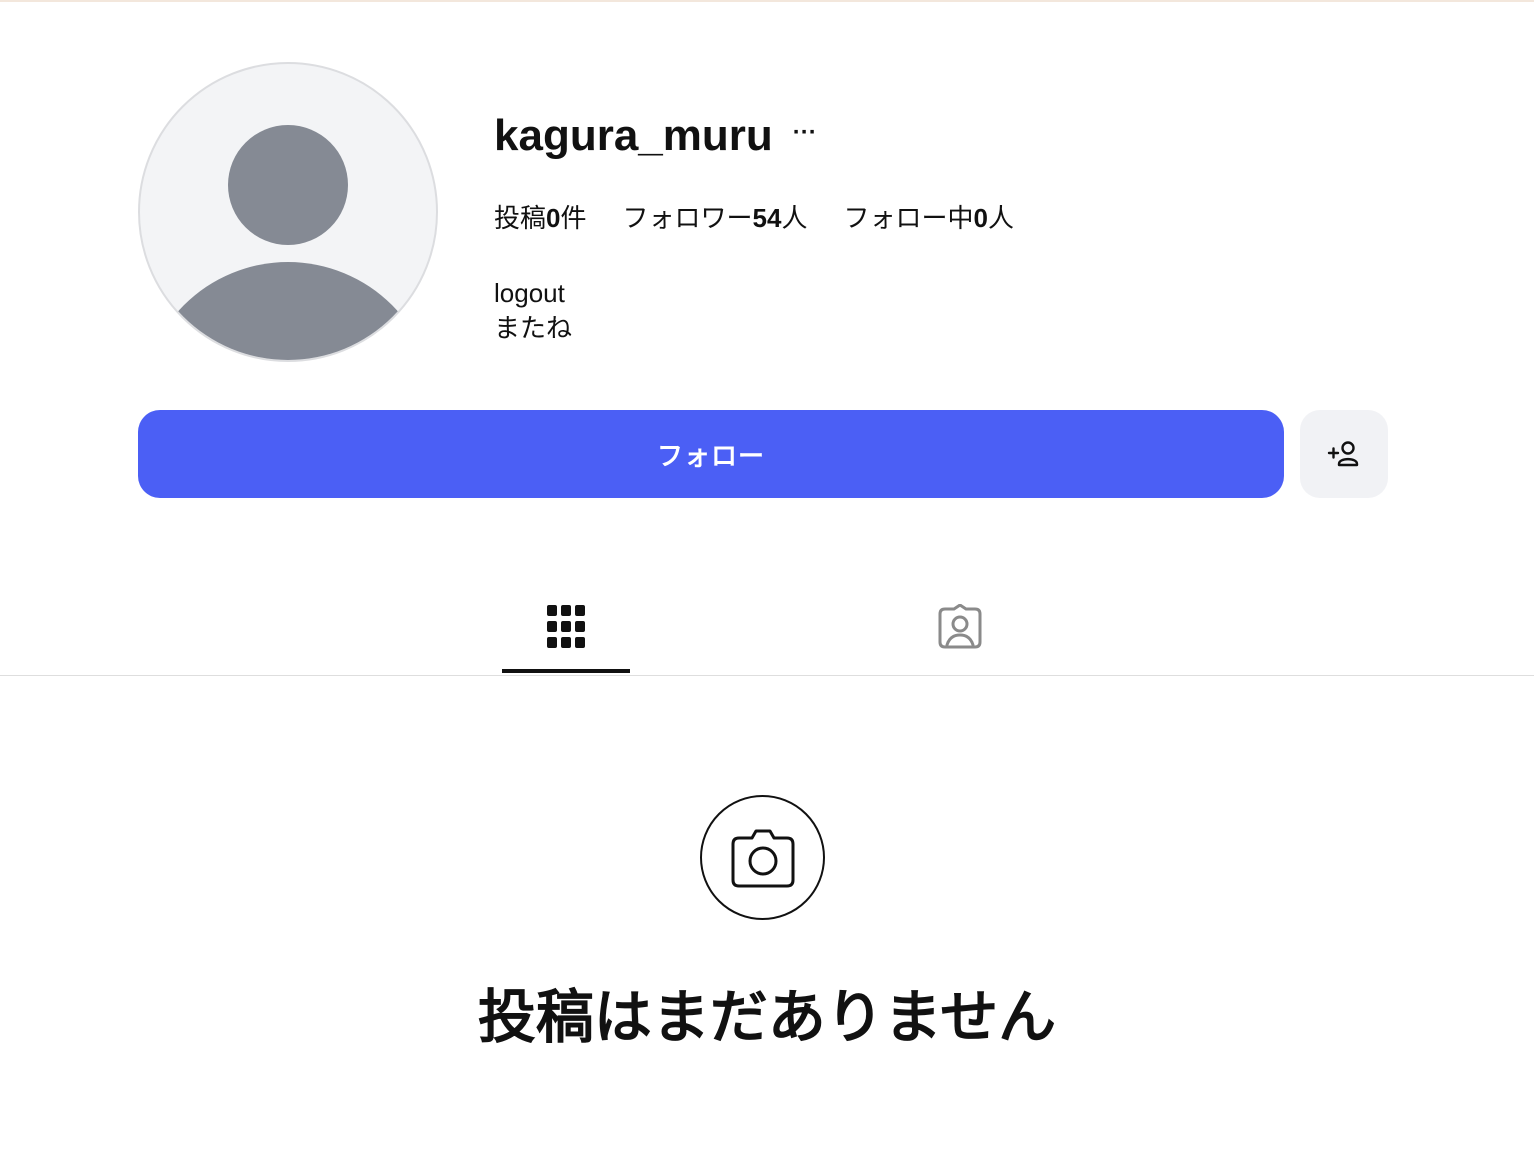 Image resolution: width=1534 pixels, height=1152 pixels. What do you see at coordinates (711, 454) in the screenshot?
I see `follow-button: フォロー` at bounding box center [711, 454].